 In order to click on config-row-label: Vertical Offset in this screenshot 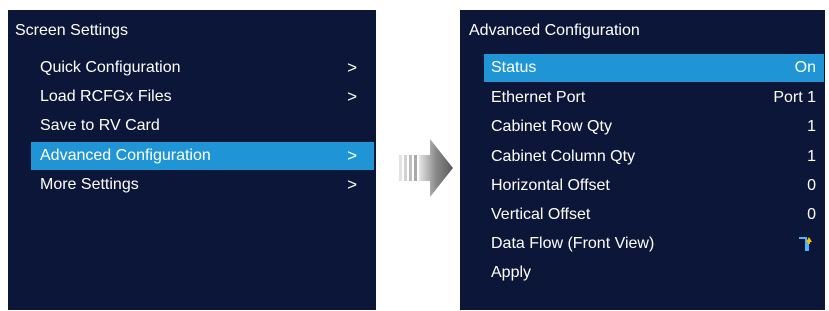, I will do `click(541, 214)`.